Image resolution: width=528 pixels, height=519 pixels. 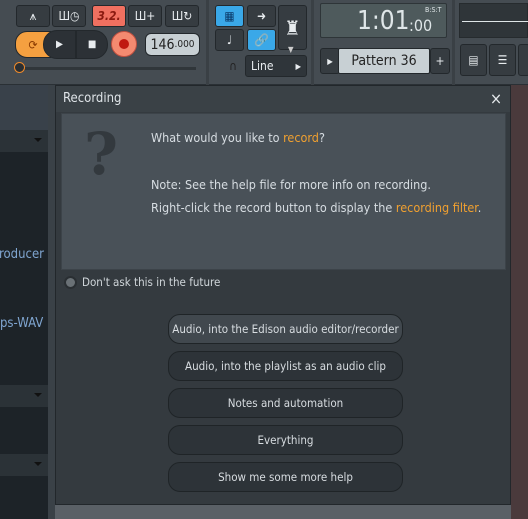 I want to click on step-edit-button: Ш+, so click(x=145, y=16).